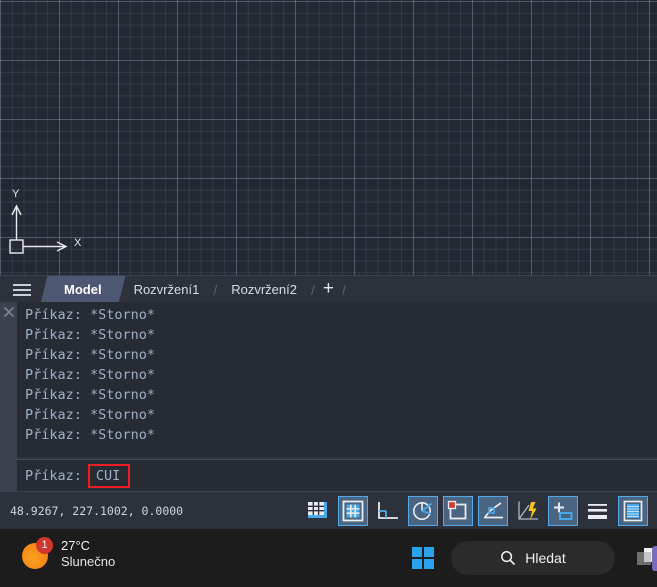  I want to click on add-layout-button: +, so click(328, 290).